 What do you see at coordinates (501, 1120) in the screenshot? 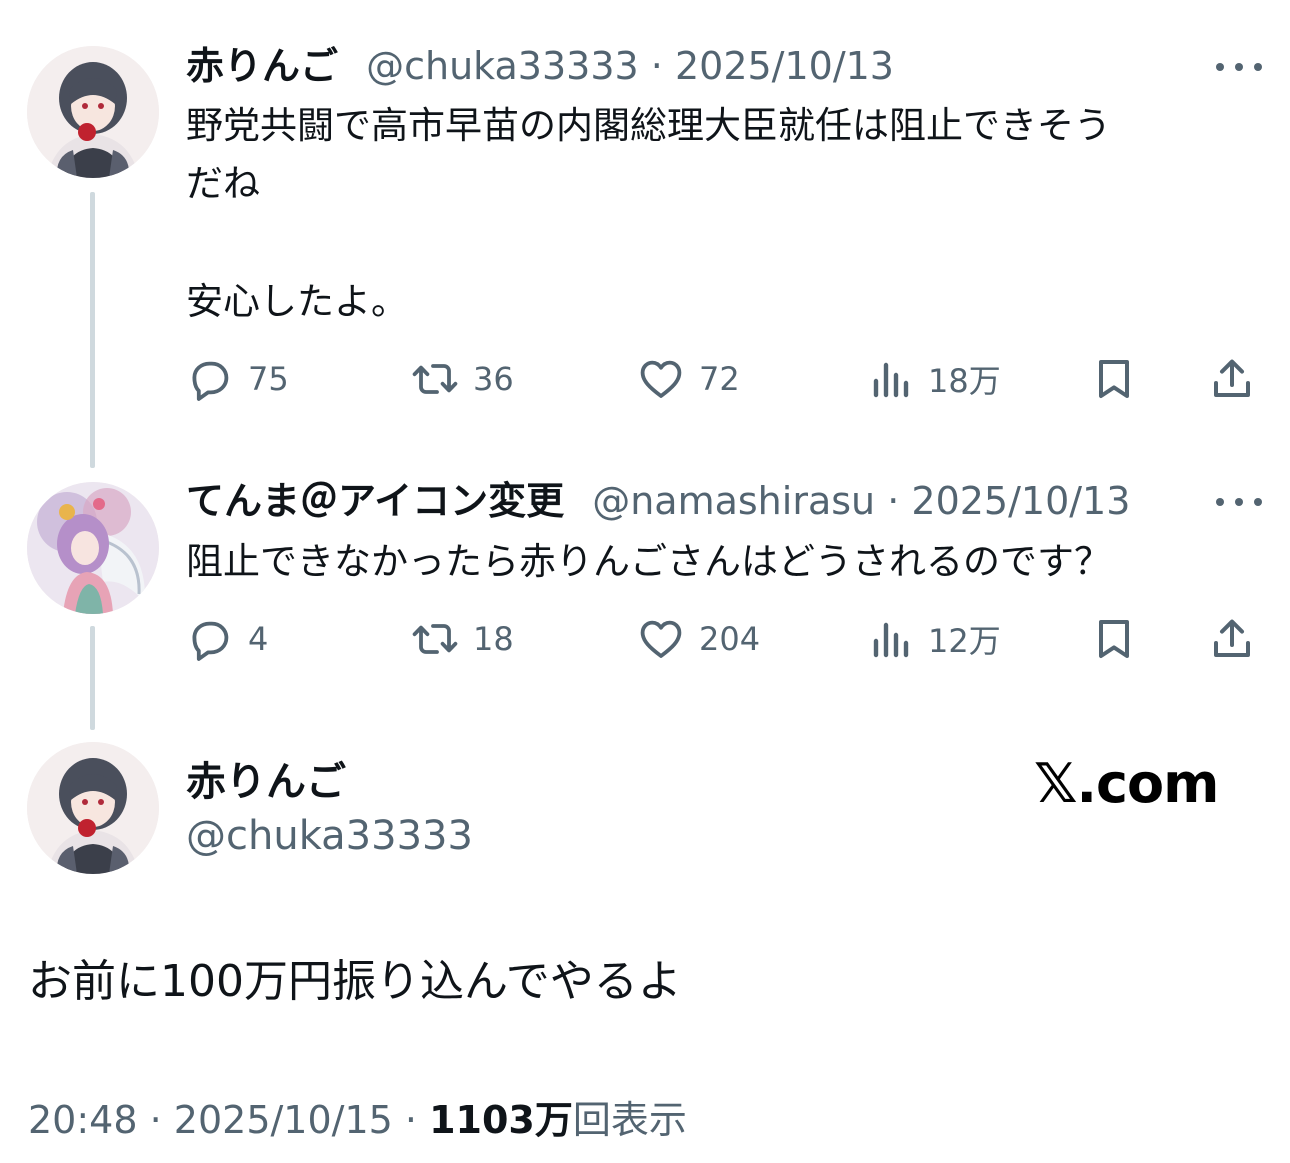
I see `views-count: 1103万` at bounding box center [501, 1120].